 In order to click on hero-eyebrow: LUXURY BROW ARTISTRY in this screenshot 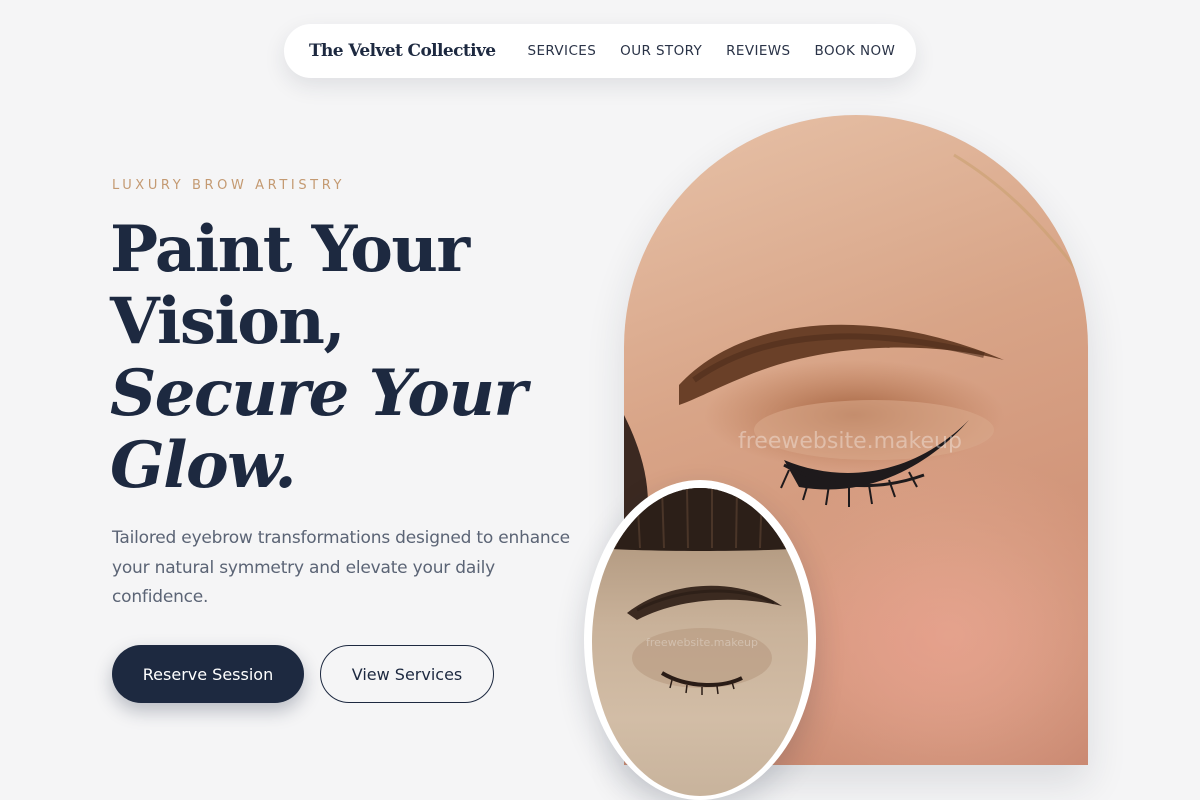, I will do `click(229, 185)`.